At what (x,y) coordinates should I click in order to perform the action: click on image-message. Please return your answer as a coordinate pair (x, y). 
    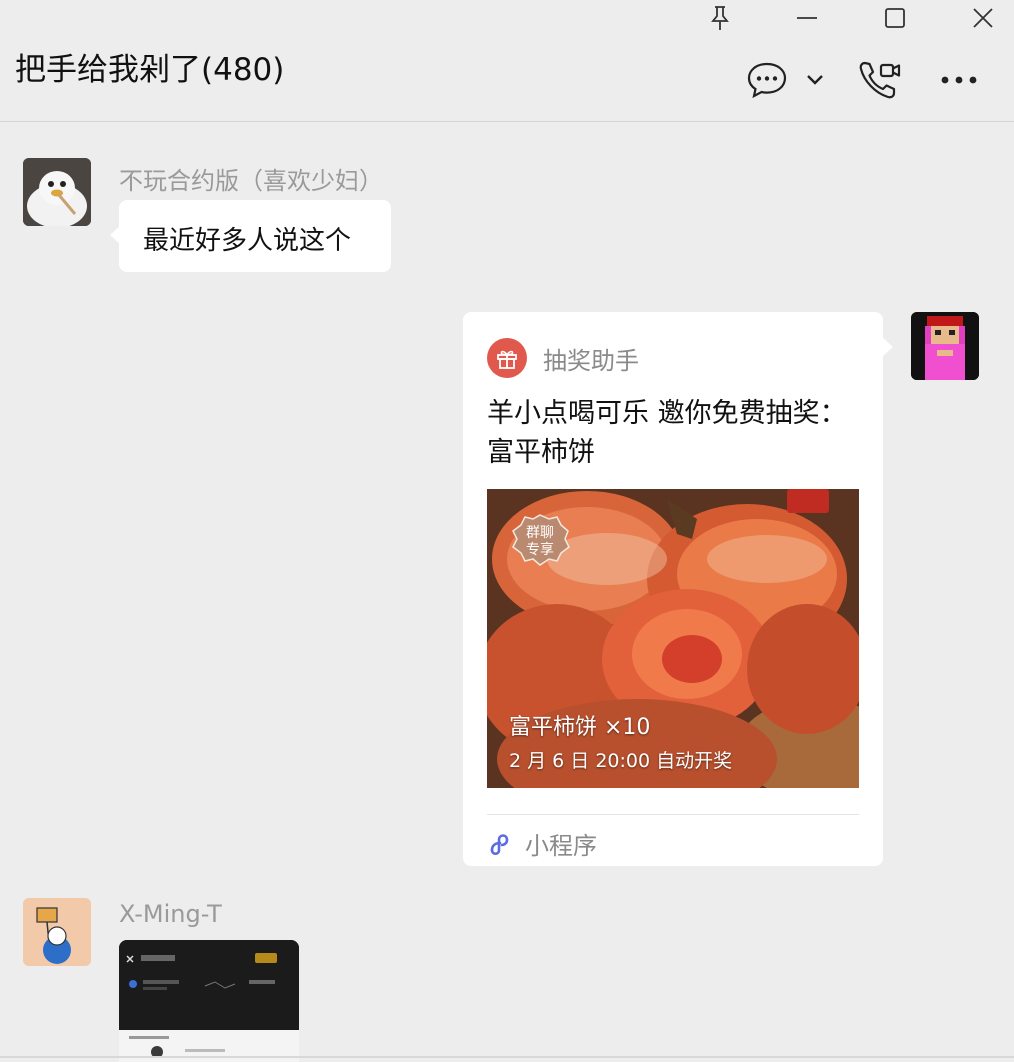
    Looking at the image, I should click on (209, 1001).